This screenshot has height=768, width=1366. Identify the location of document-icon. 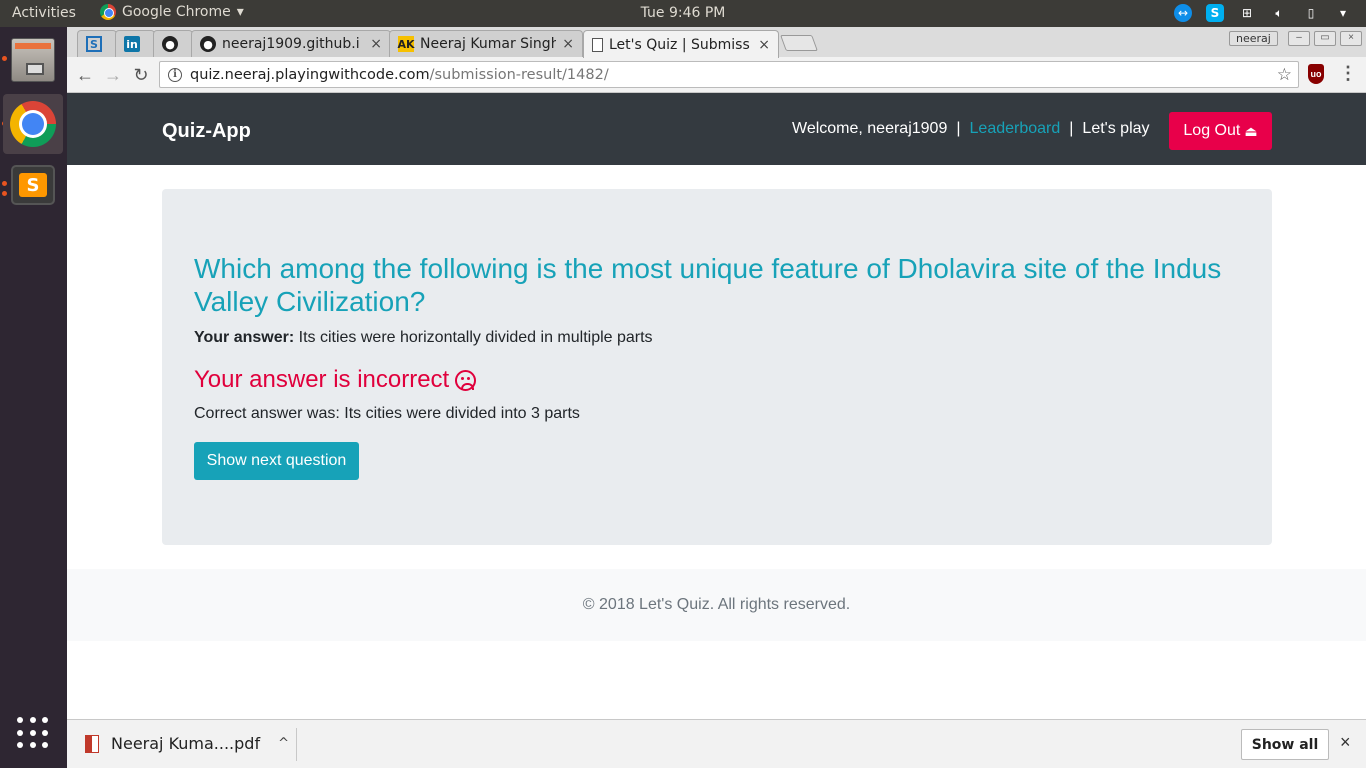
(597, 44).